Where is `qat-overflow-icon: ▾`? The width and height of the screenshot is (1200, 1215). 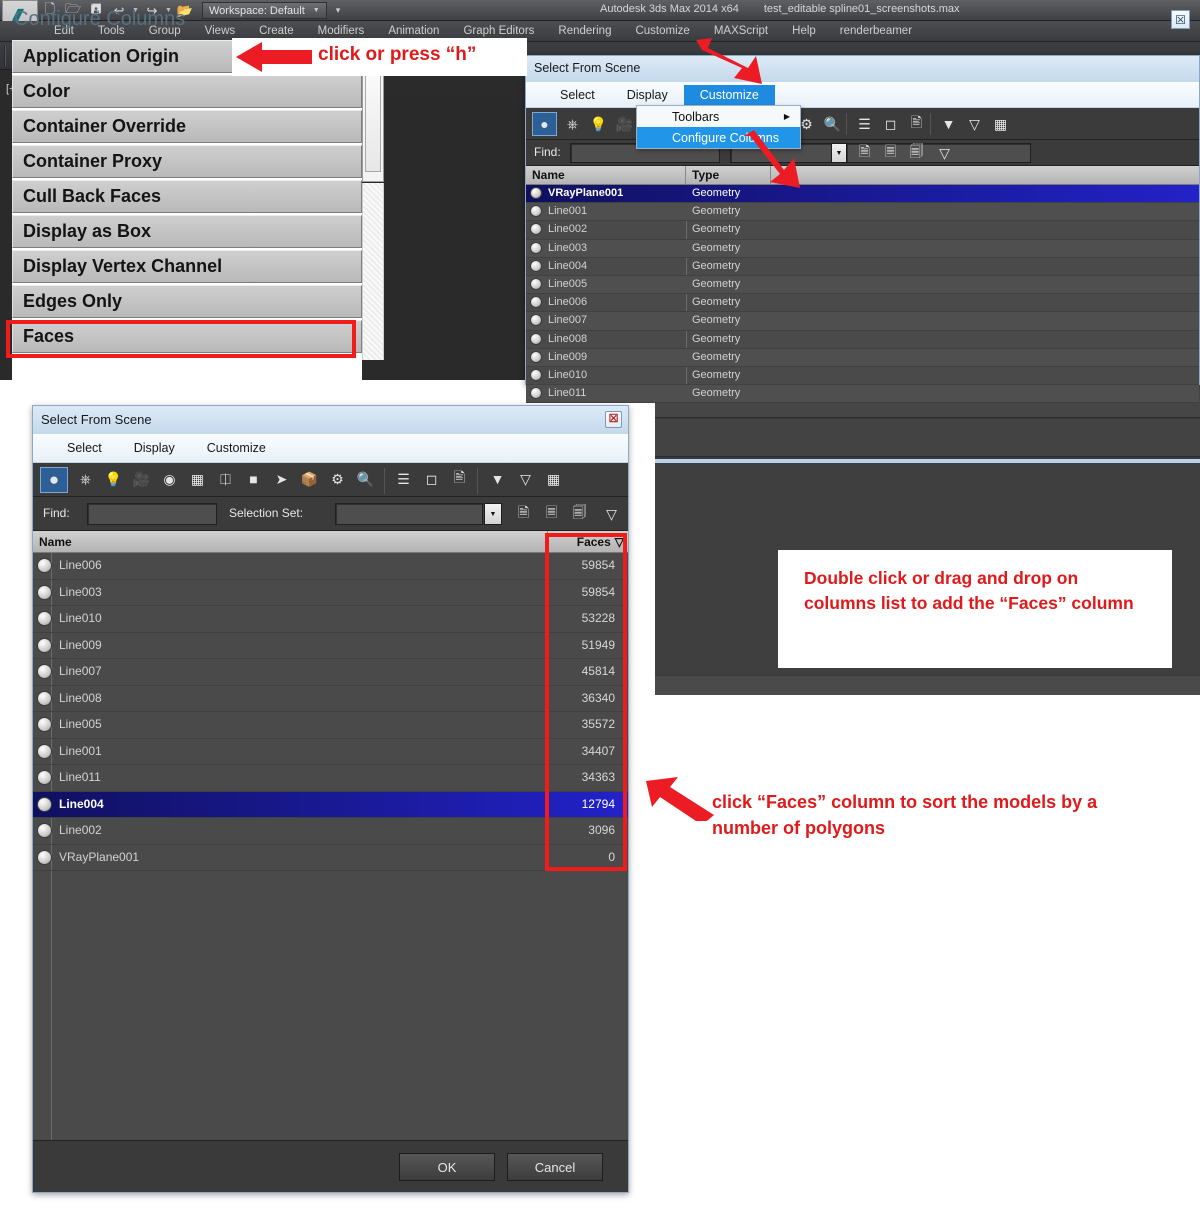
qat-overflow-icon: ▾ is located at coordinates (338, 10).